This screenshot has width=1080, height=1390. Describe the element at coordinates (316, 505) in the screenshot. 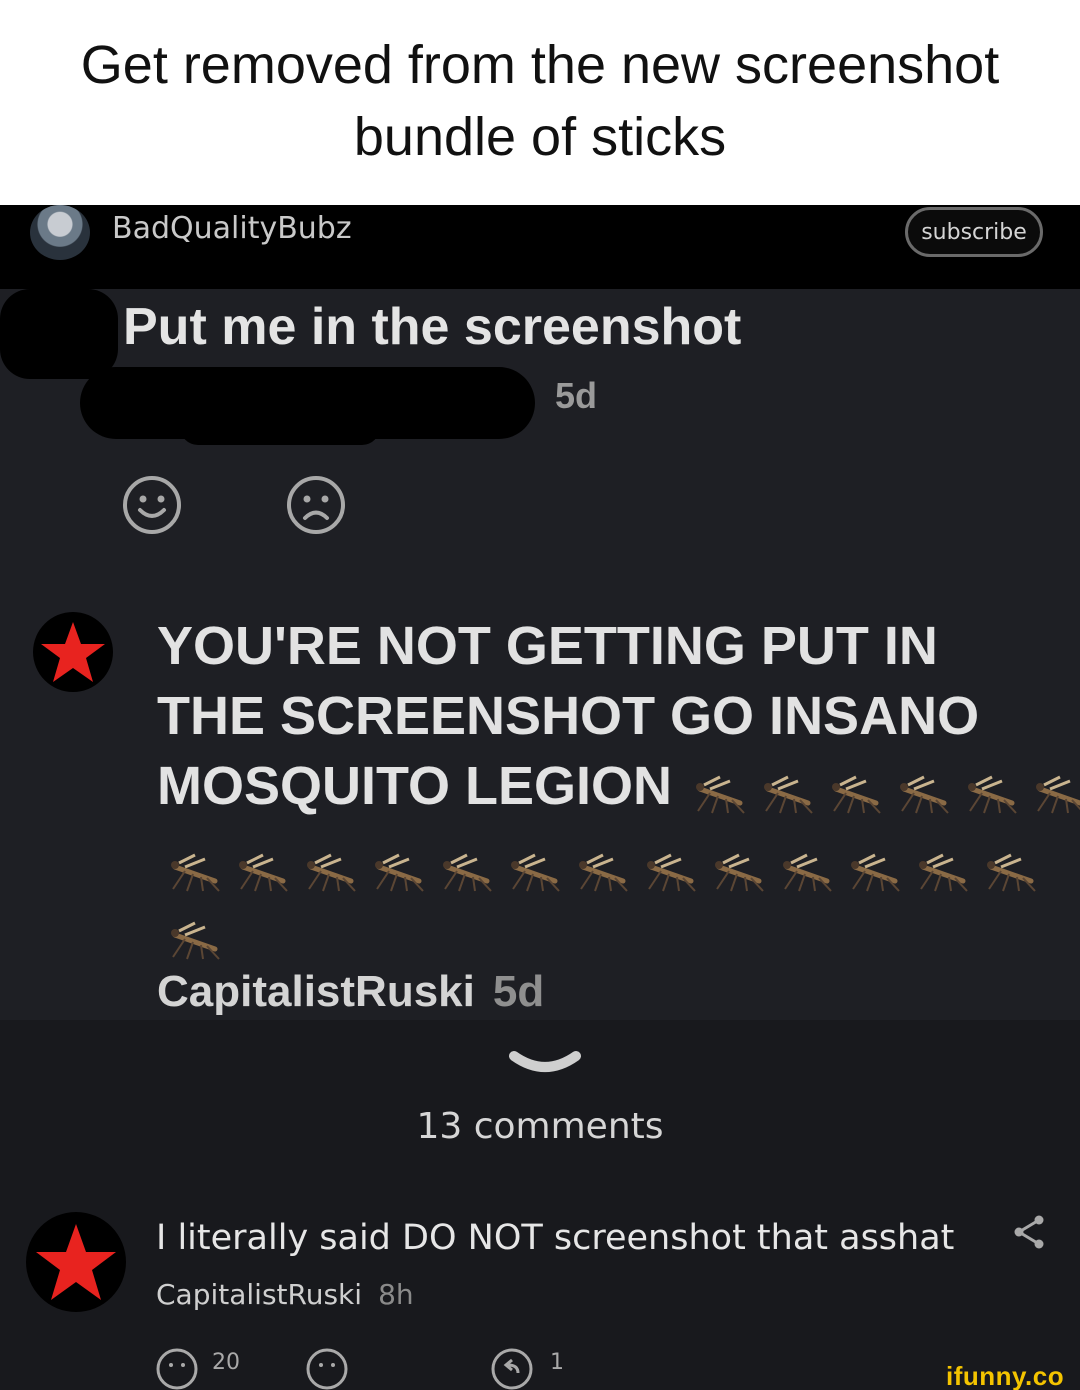

I see `frown-icon` at that location.